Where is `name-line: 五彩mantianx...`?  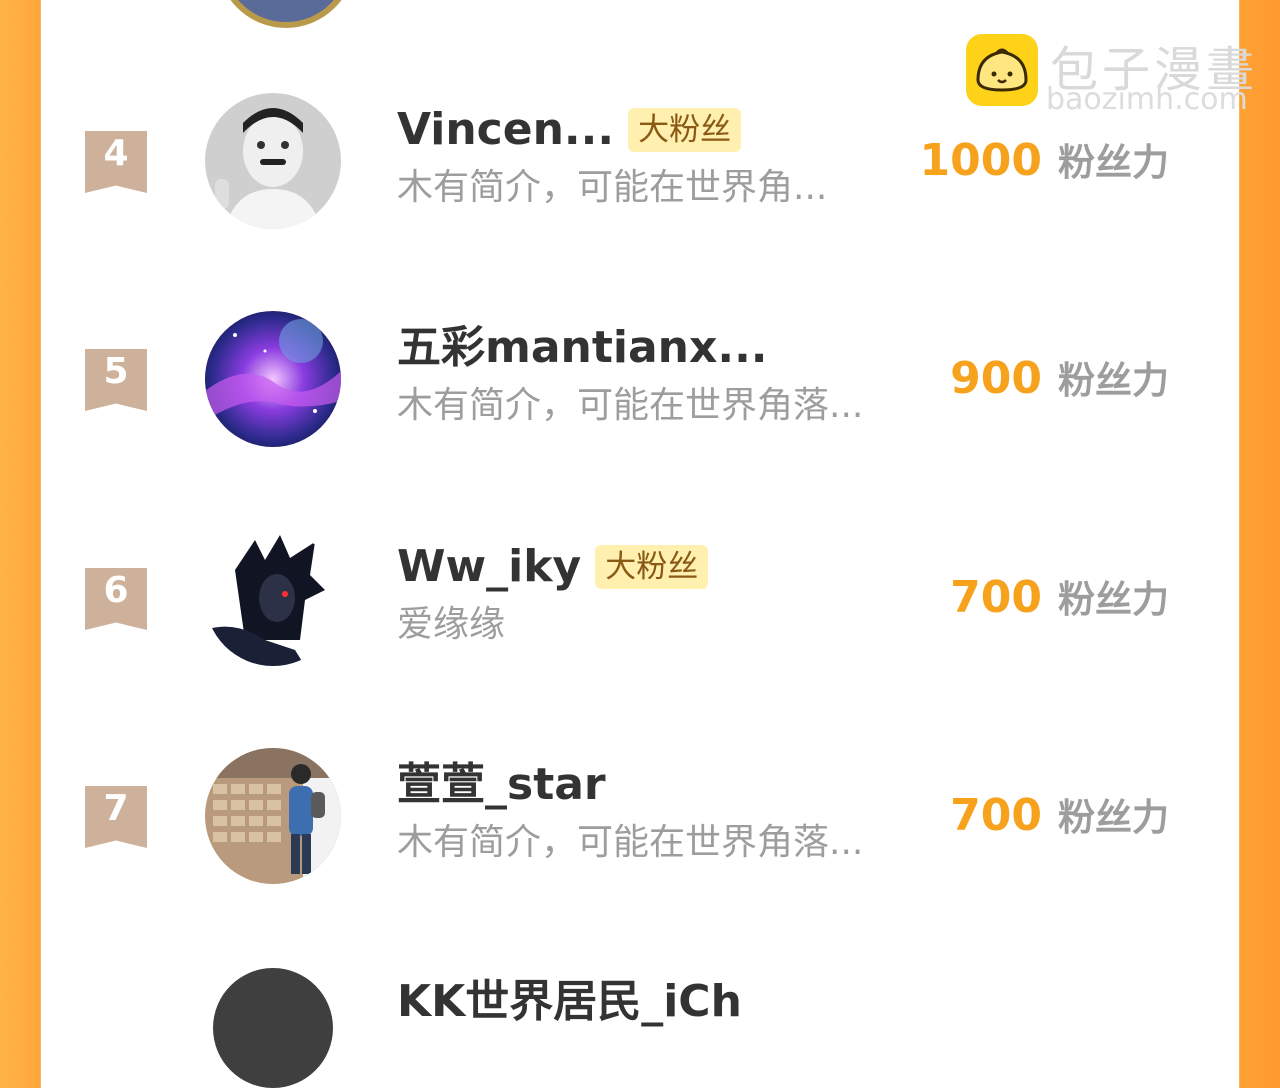
name-line: 五彩mantianx... is located at coordinates (582, 348).